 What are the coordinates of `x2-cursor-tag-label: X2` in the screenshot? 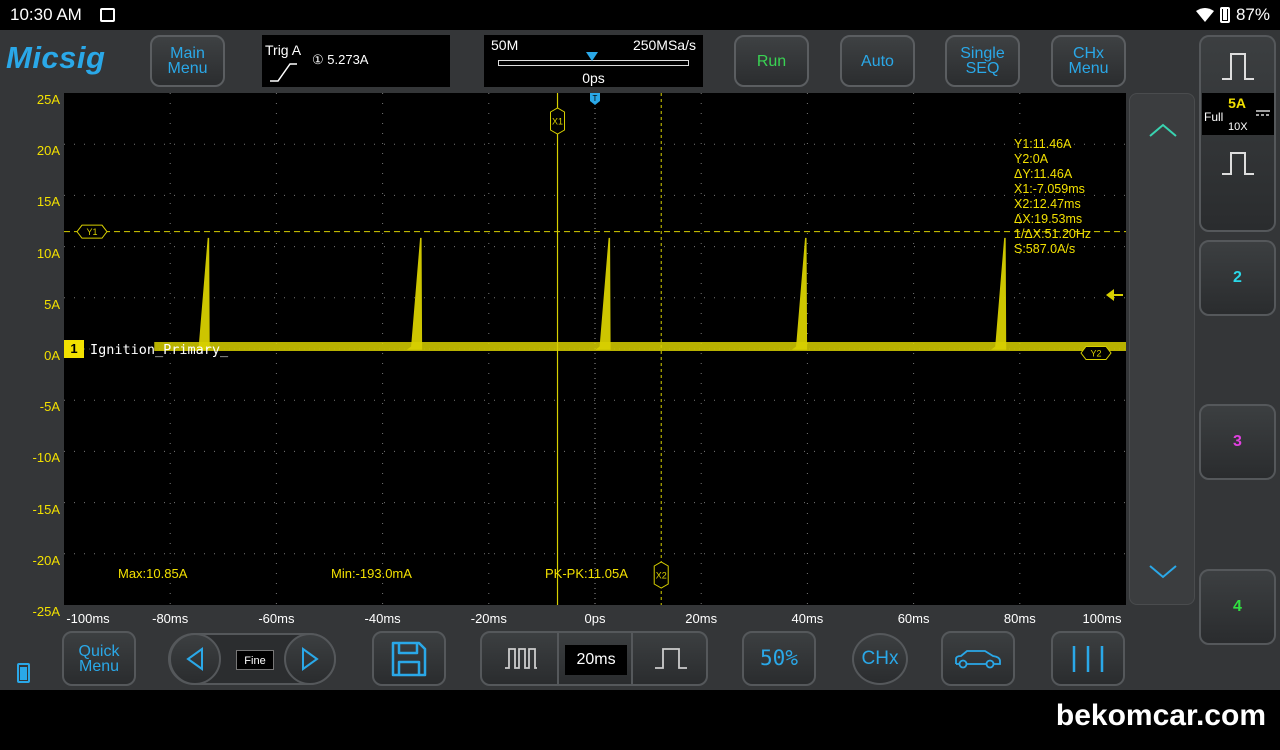 It's located at (661, 576).